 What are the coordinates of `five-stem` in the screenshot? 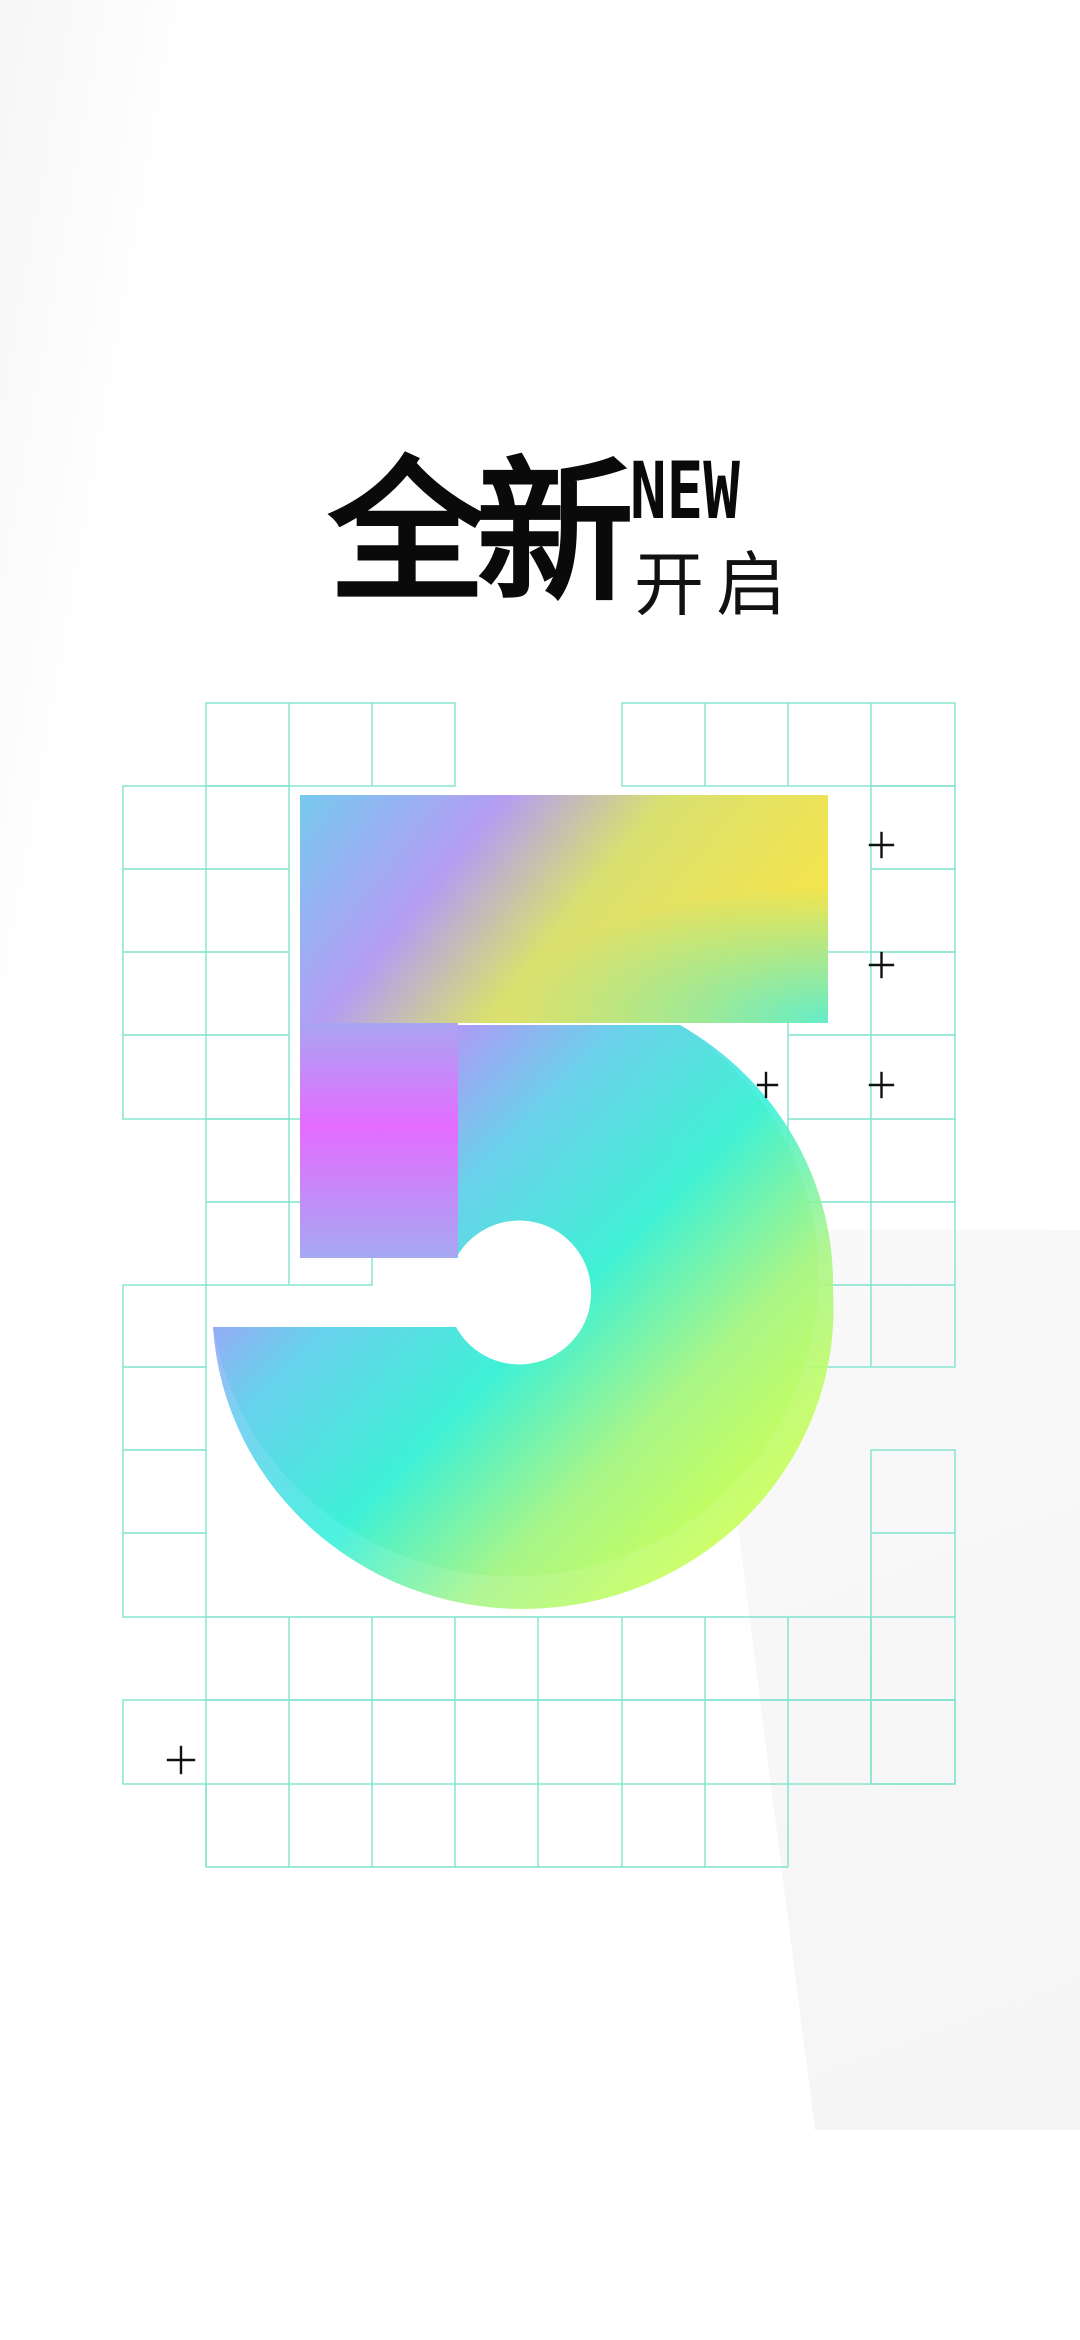 It's located at (379, 1139).